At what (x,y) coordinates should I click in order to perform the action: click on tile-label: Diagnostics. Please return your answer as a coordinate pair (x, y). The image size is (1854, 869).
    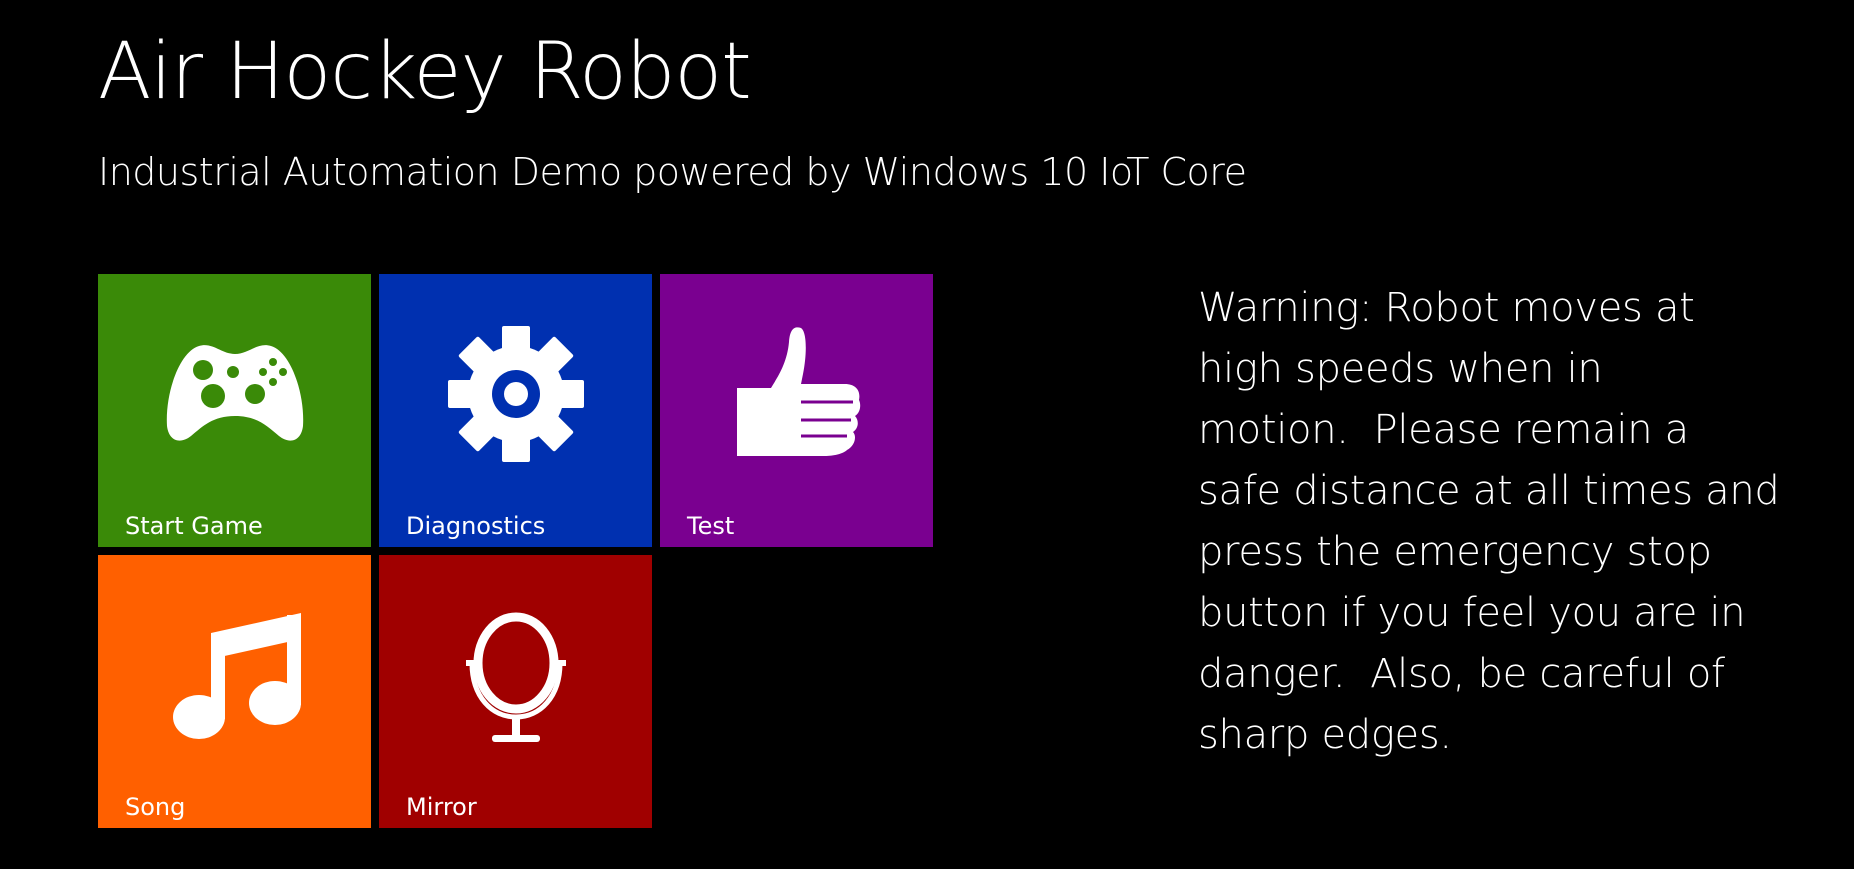
    Looking at the image, I should click on (476, 526).